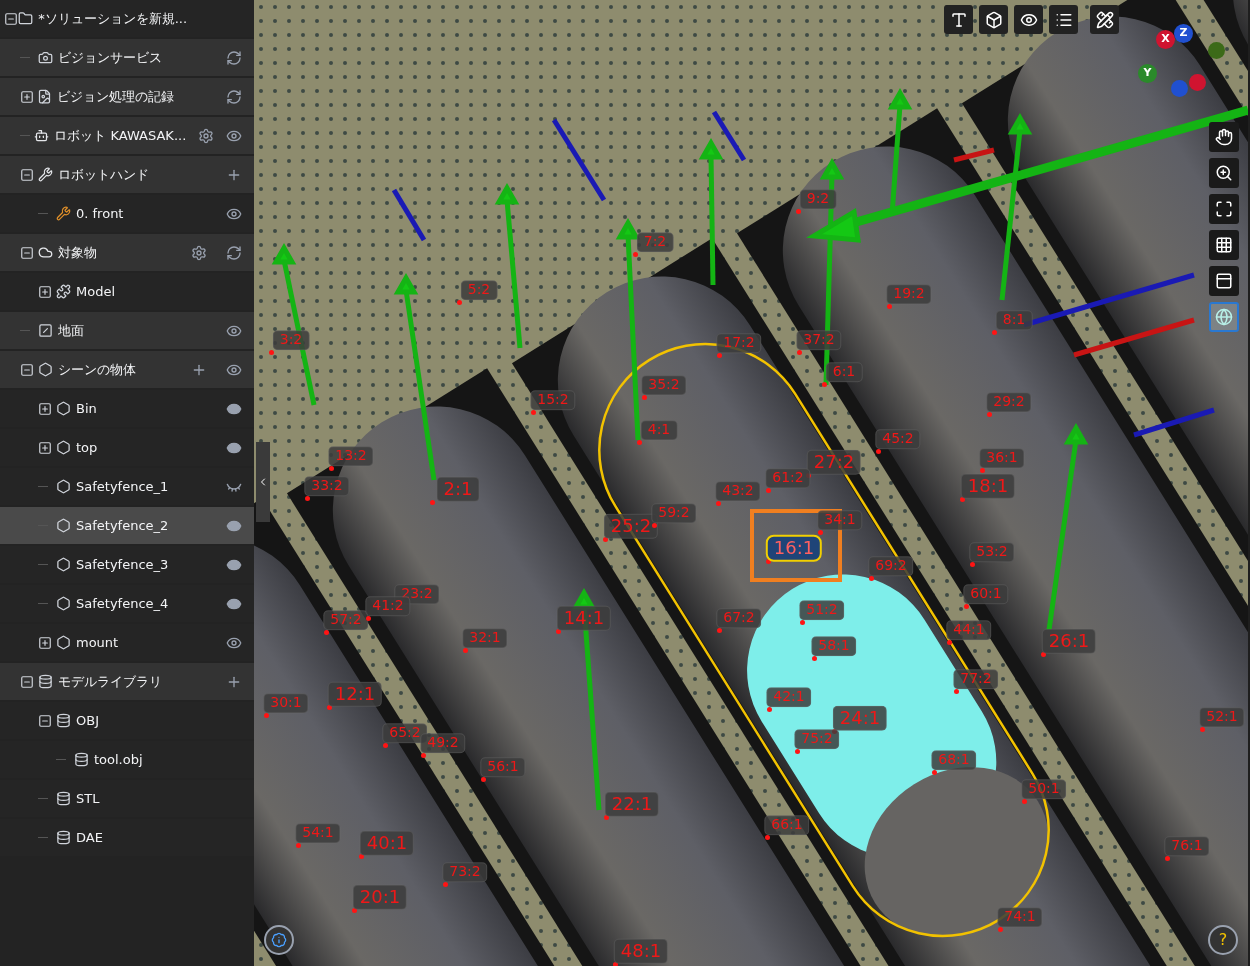  What do you see at coordinates (739, 343) in the screenshot?
I see `point-label: 17:2` at bounding box center [739, 343].